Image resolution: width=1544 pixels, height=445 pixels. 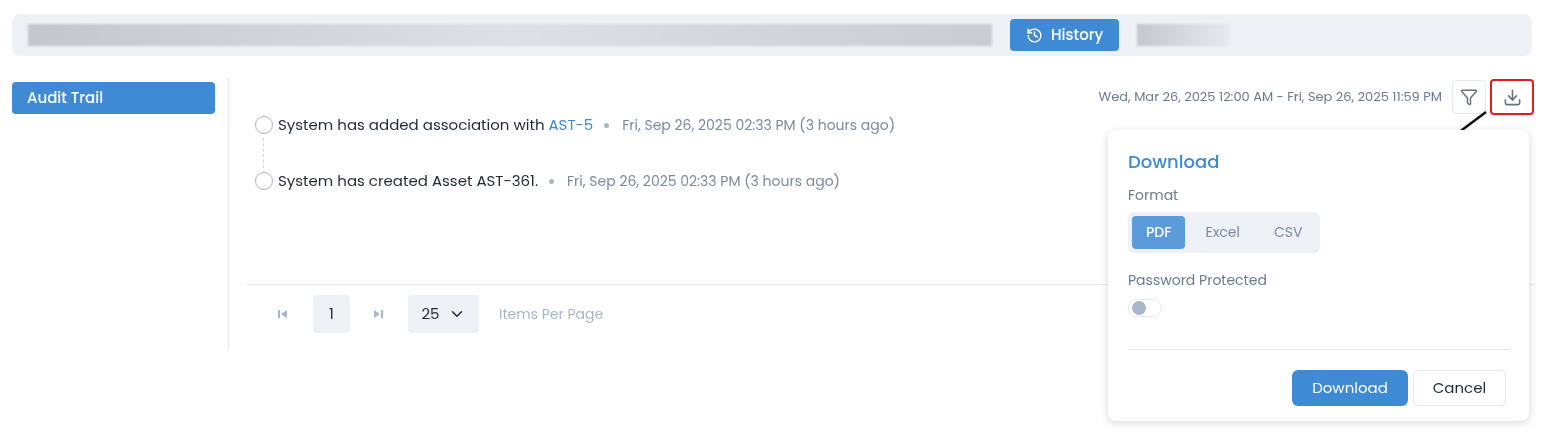 What do you see at coordinates (1222, 232) in the screenshot?
I see `format-option: Excel` at bounding box center [1222, 232].